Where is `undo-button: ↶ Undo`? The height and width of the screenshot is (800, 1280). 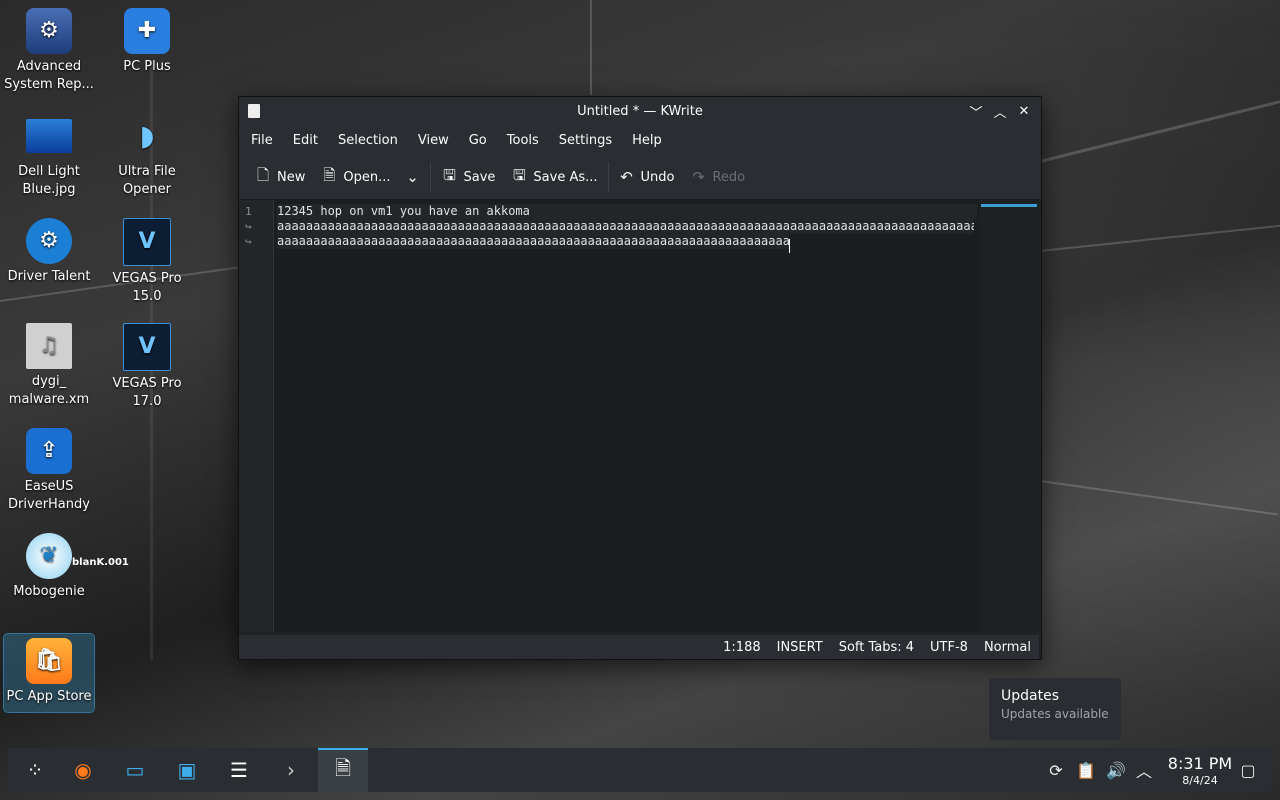 undo-button: ↶ Undo is located at coordinates (647, 177).